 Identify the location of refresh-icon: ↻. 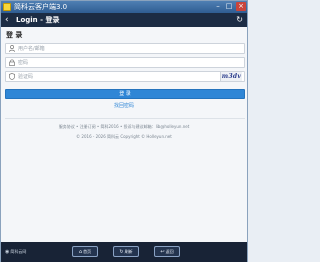
(239, 20).